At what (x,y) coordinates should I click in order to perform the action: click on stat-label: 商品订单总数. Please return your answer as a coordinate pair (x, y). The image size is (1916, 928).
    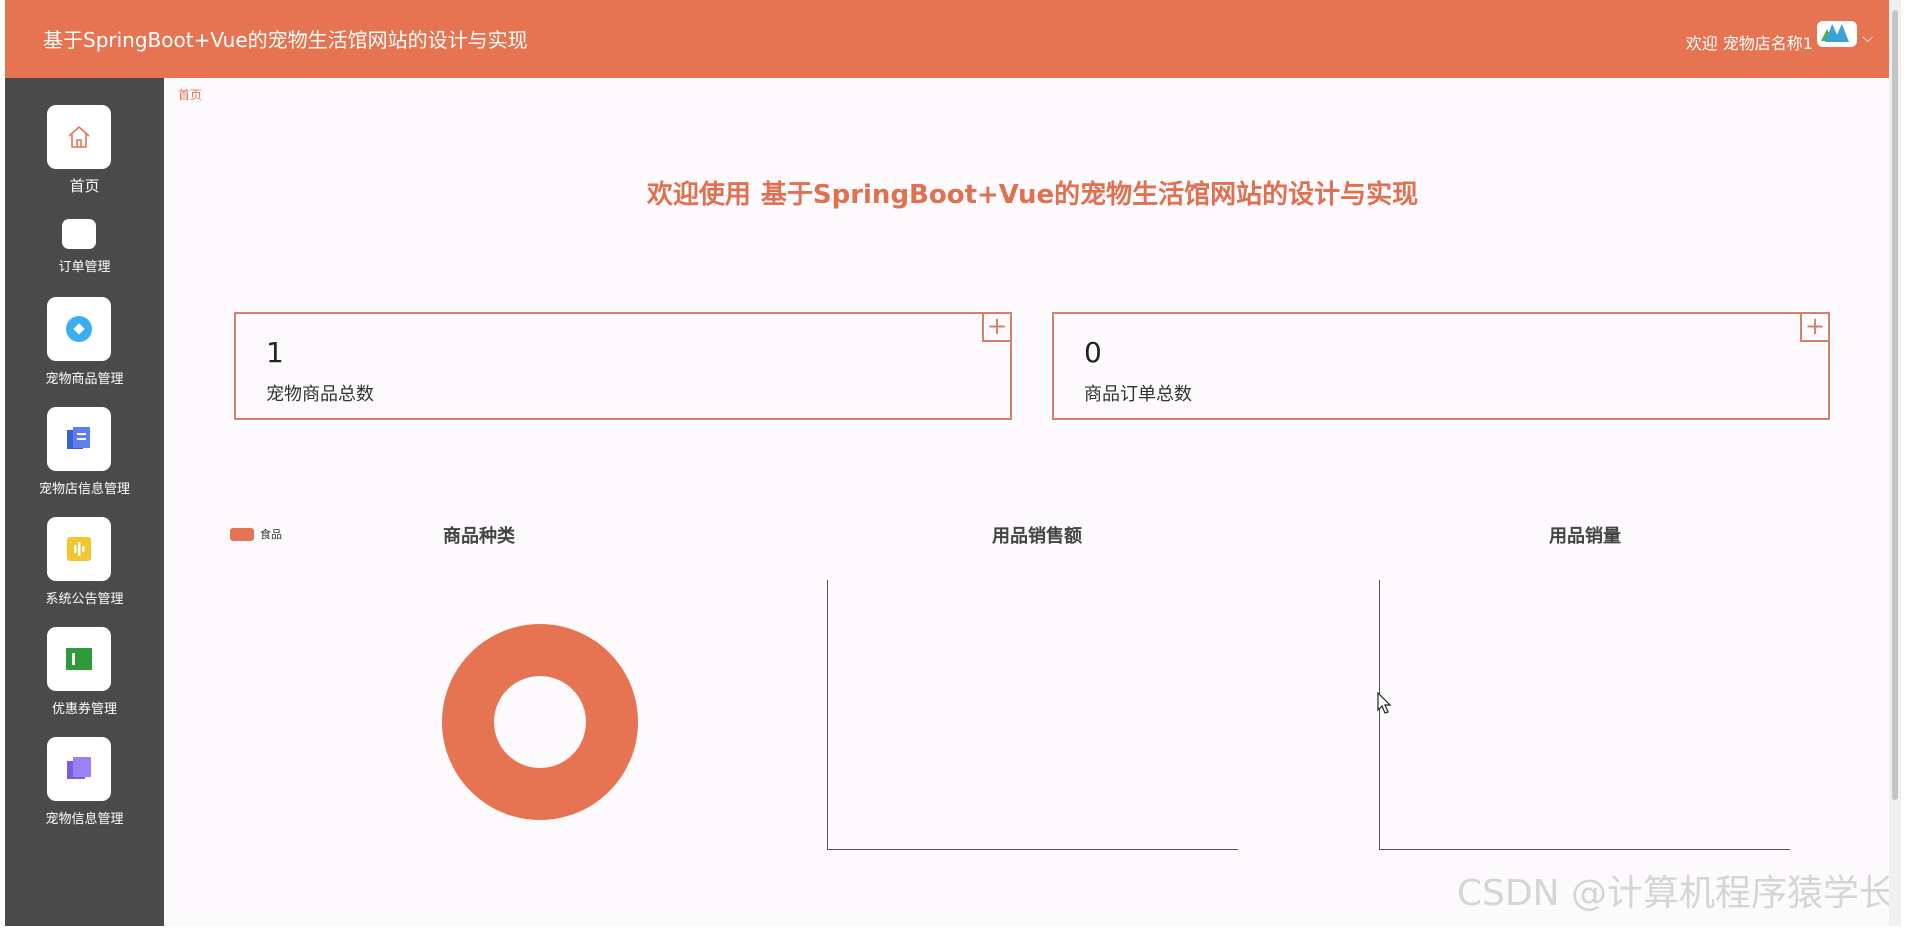
    Looking at the image, I should click on (1138, 394).